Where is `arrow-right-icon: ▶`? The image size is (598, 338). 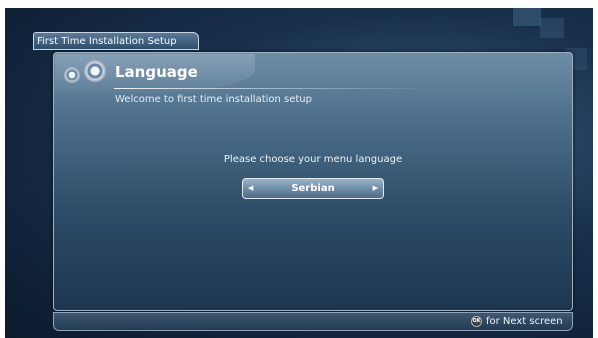 arrow-right-icon: ▶ is located at coordinates (375, 188).